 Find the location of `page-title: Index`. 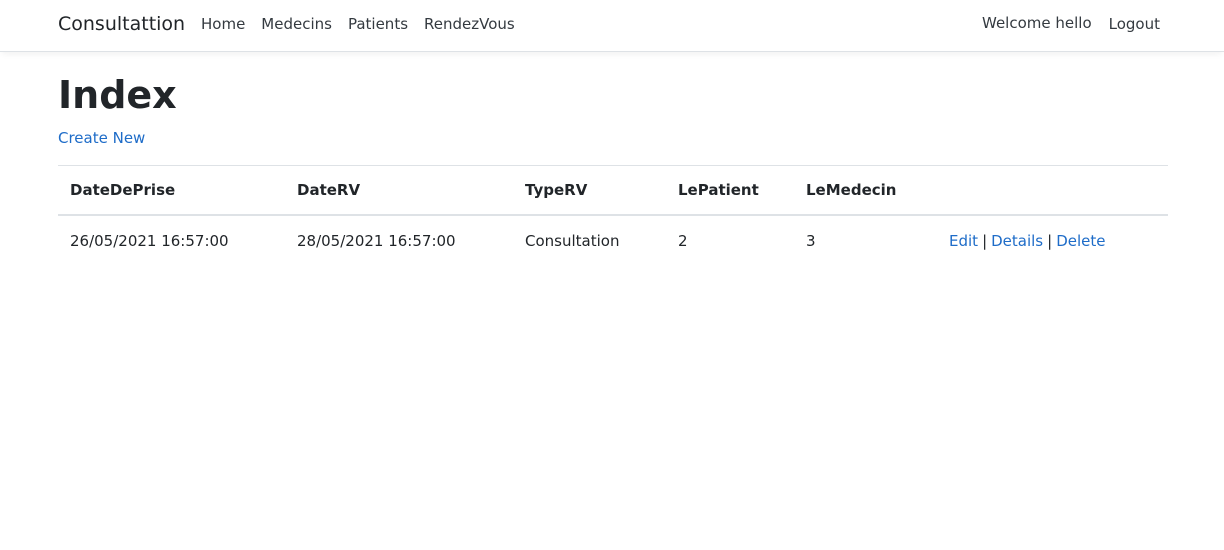

page-title: Index is located at coordinates (117, 95).